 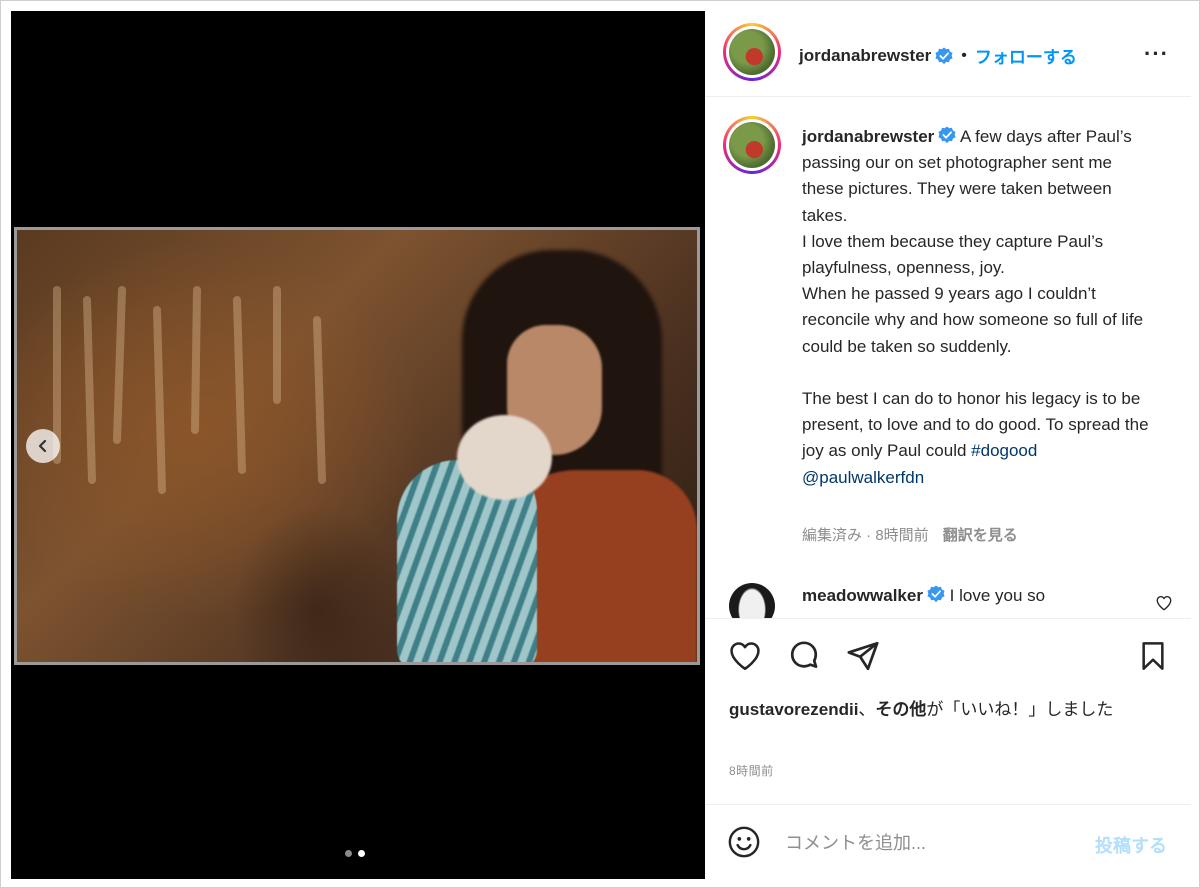 What do you see at coordinates (930, 843) in the screenshot?
I see `comment-input` at bounding box center [930, 843].